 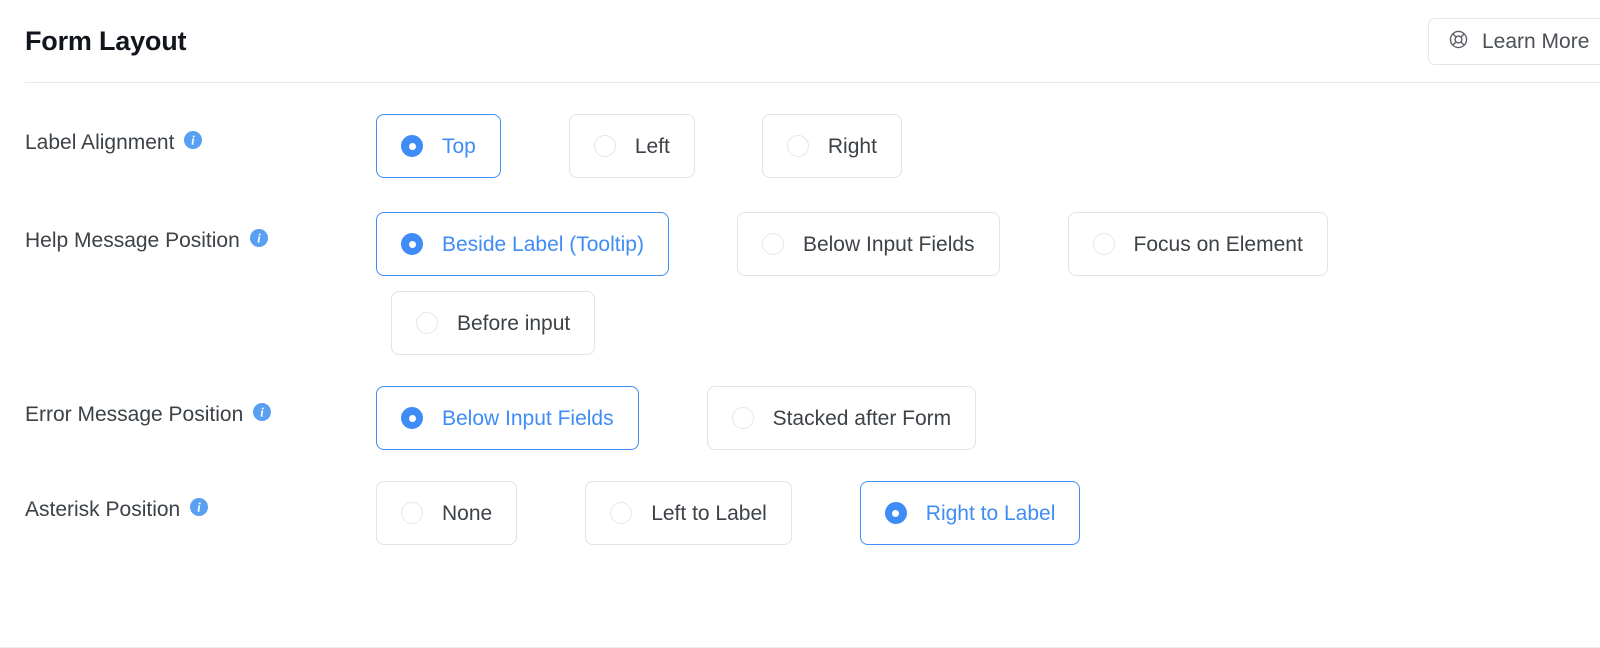 What do you see at coordinates (132, 240) in the screenshot?
I see `row-label: Help Message Position` at bounding box center [132, 240].